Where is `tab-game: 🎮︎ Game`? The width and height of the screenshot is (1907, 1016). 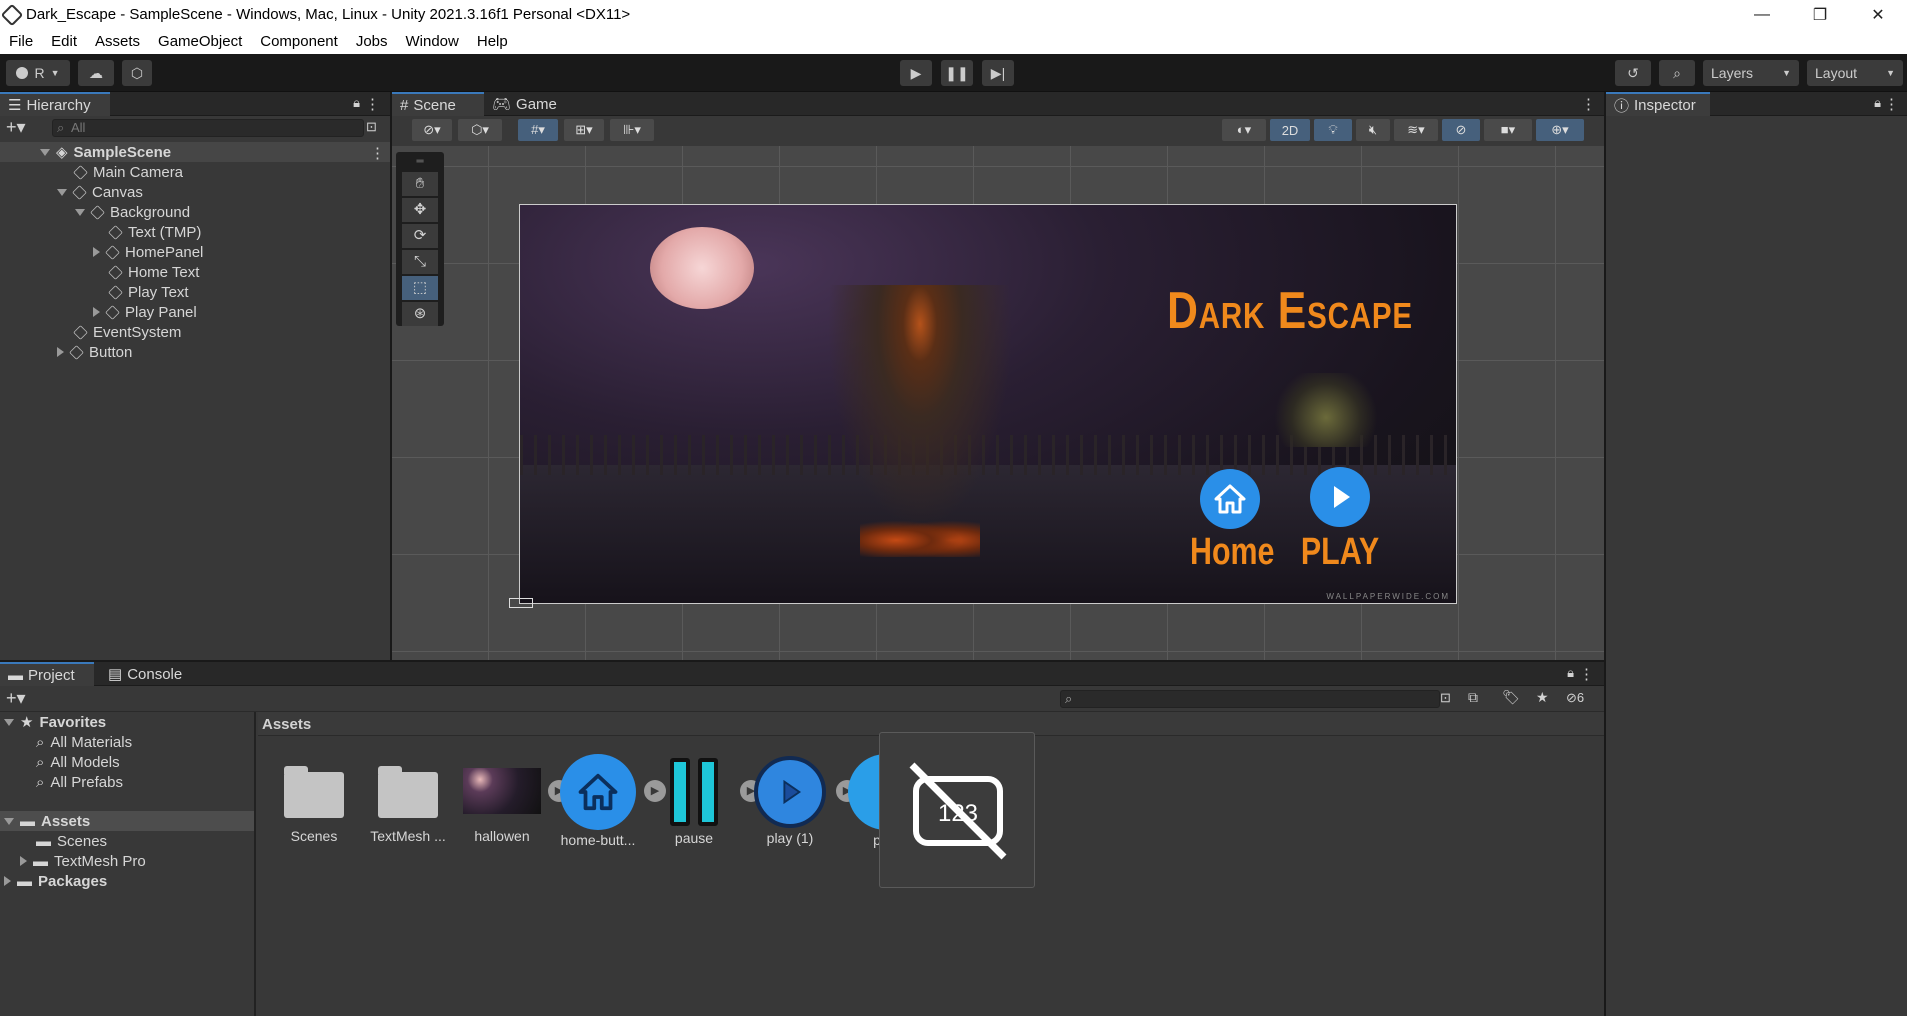
tab-game: 🎮︎ Game is located at coordinates (529, 104).